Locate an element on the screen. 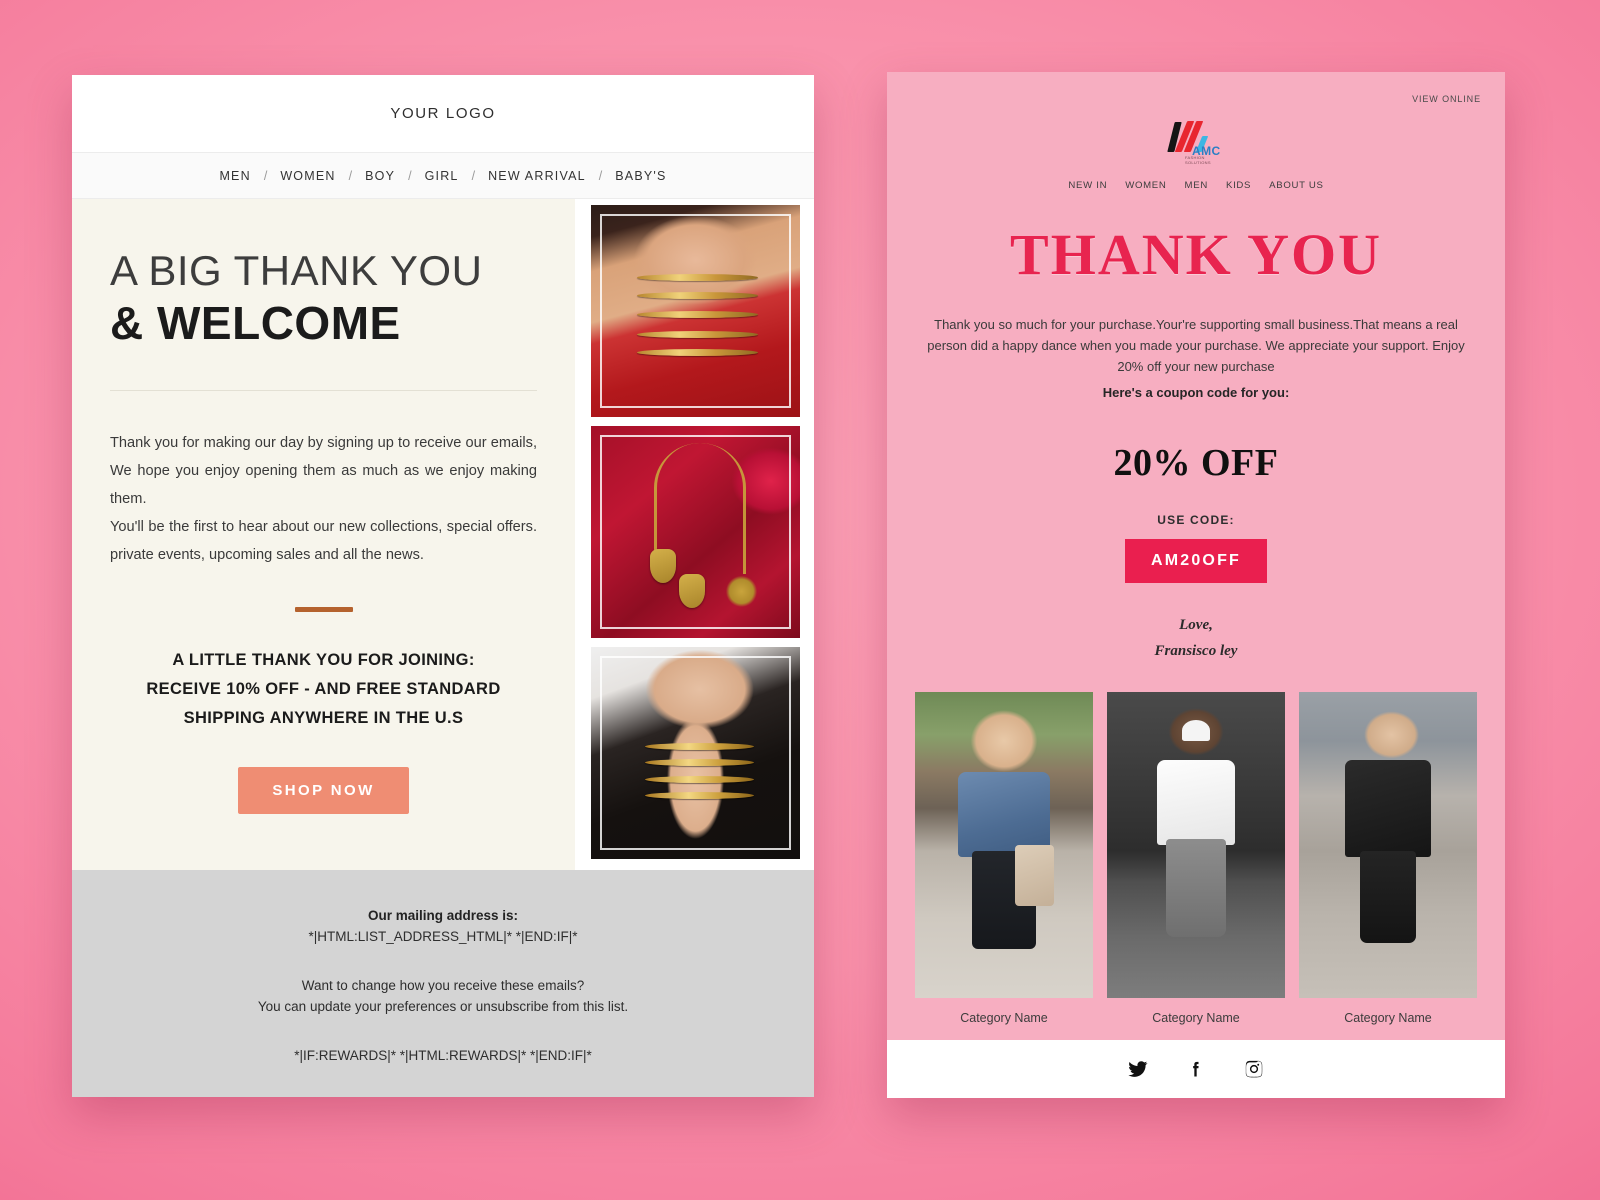 This screenshot has height=1200, width=1600. brand-logo-text: YOUR LOGO is located at coordinates (443, 113).